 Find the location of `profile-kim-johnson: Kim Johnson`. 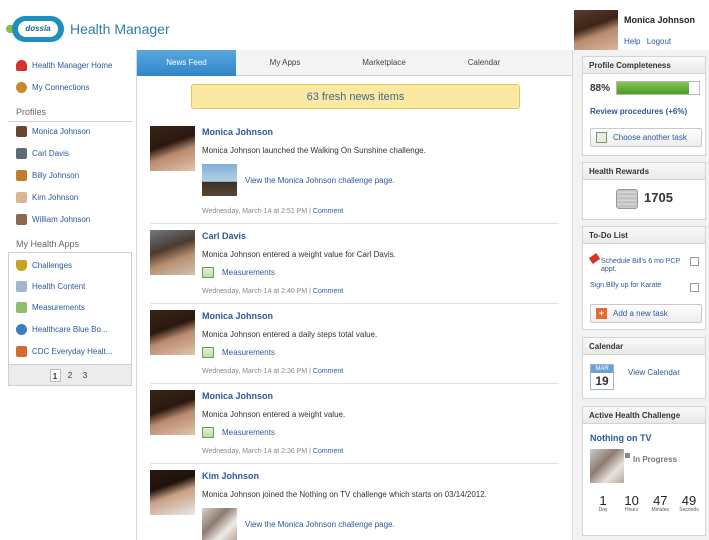

profile-kim-johnson: Kim Johnson is located at coordinates (47, 197).